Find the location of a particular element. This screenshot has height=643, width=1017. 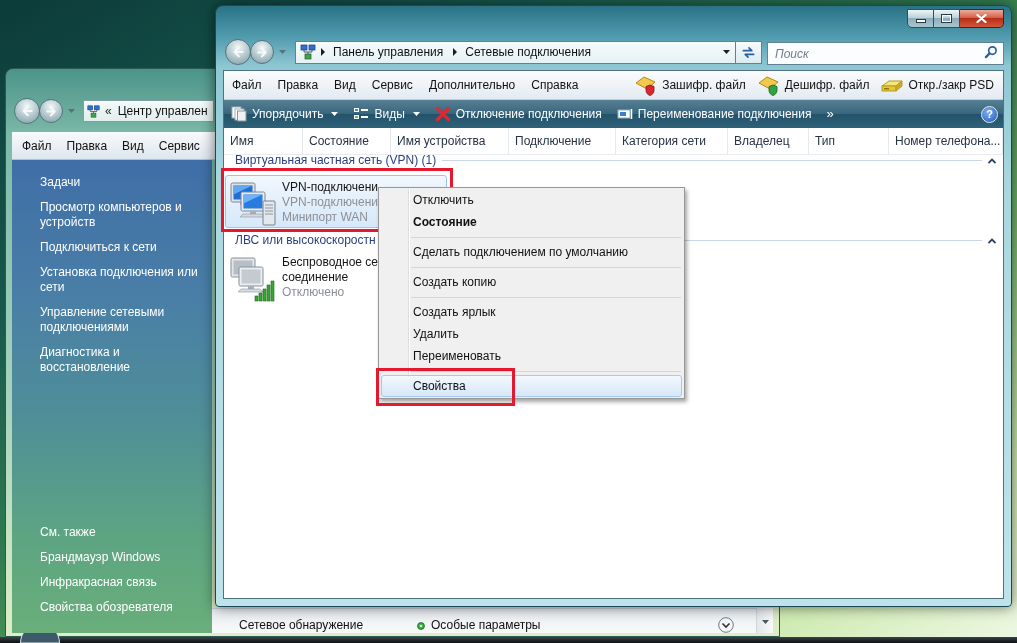

scrollbar is located at coordinates (764, 620).